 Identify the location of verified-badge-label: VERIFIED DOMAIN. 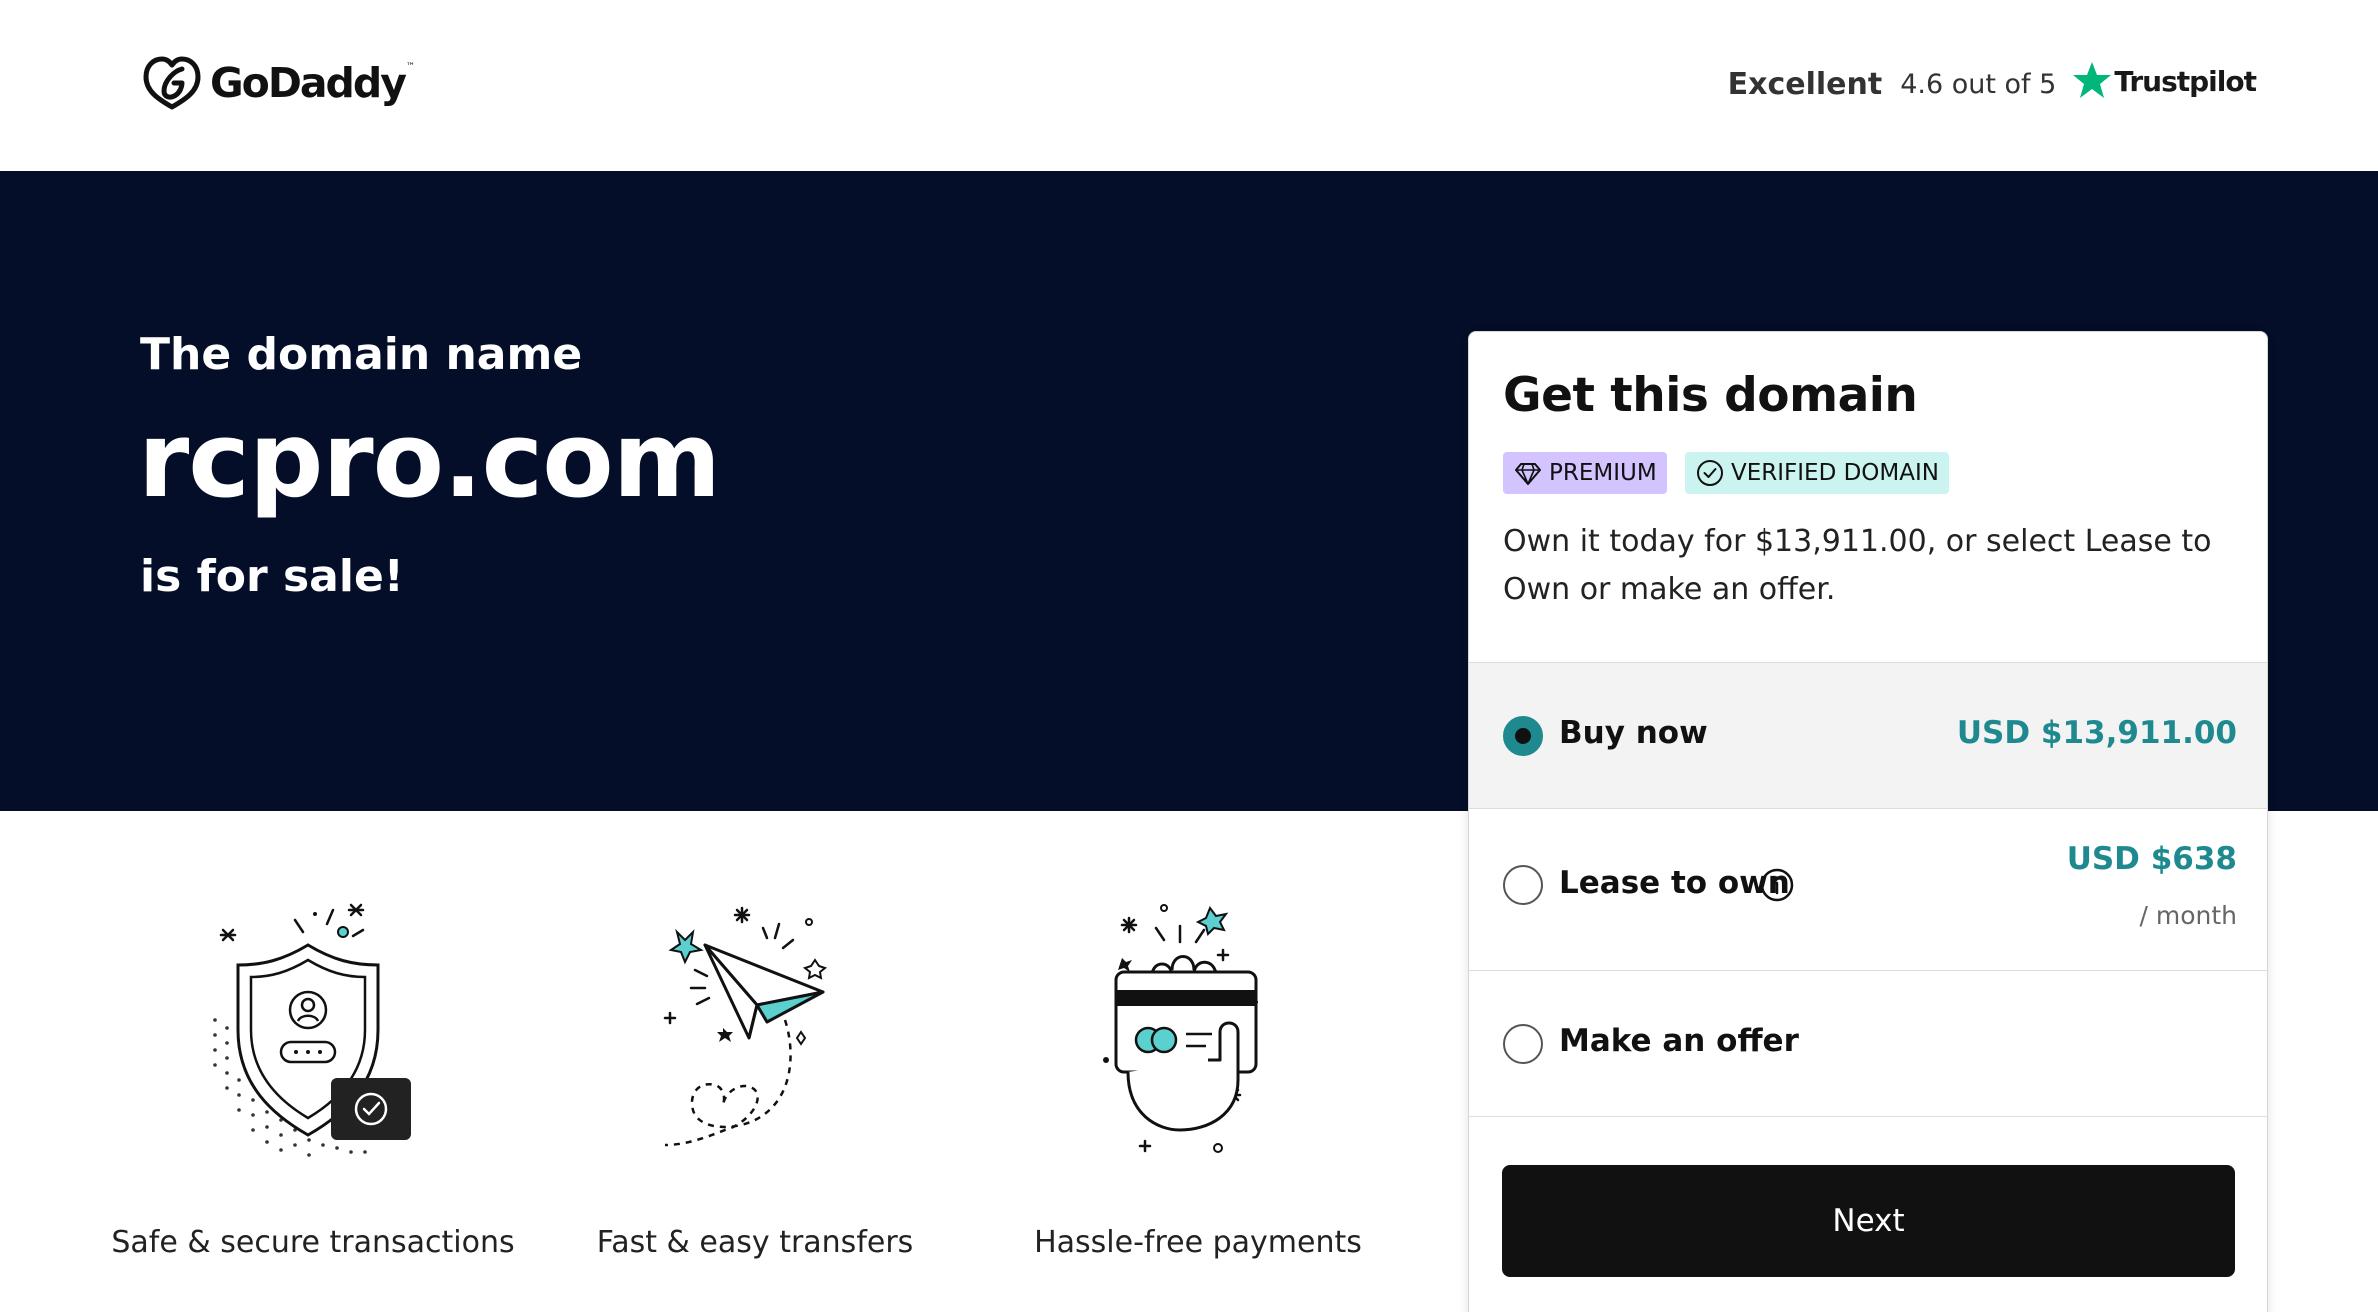
(1835, 473).